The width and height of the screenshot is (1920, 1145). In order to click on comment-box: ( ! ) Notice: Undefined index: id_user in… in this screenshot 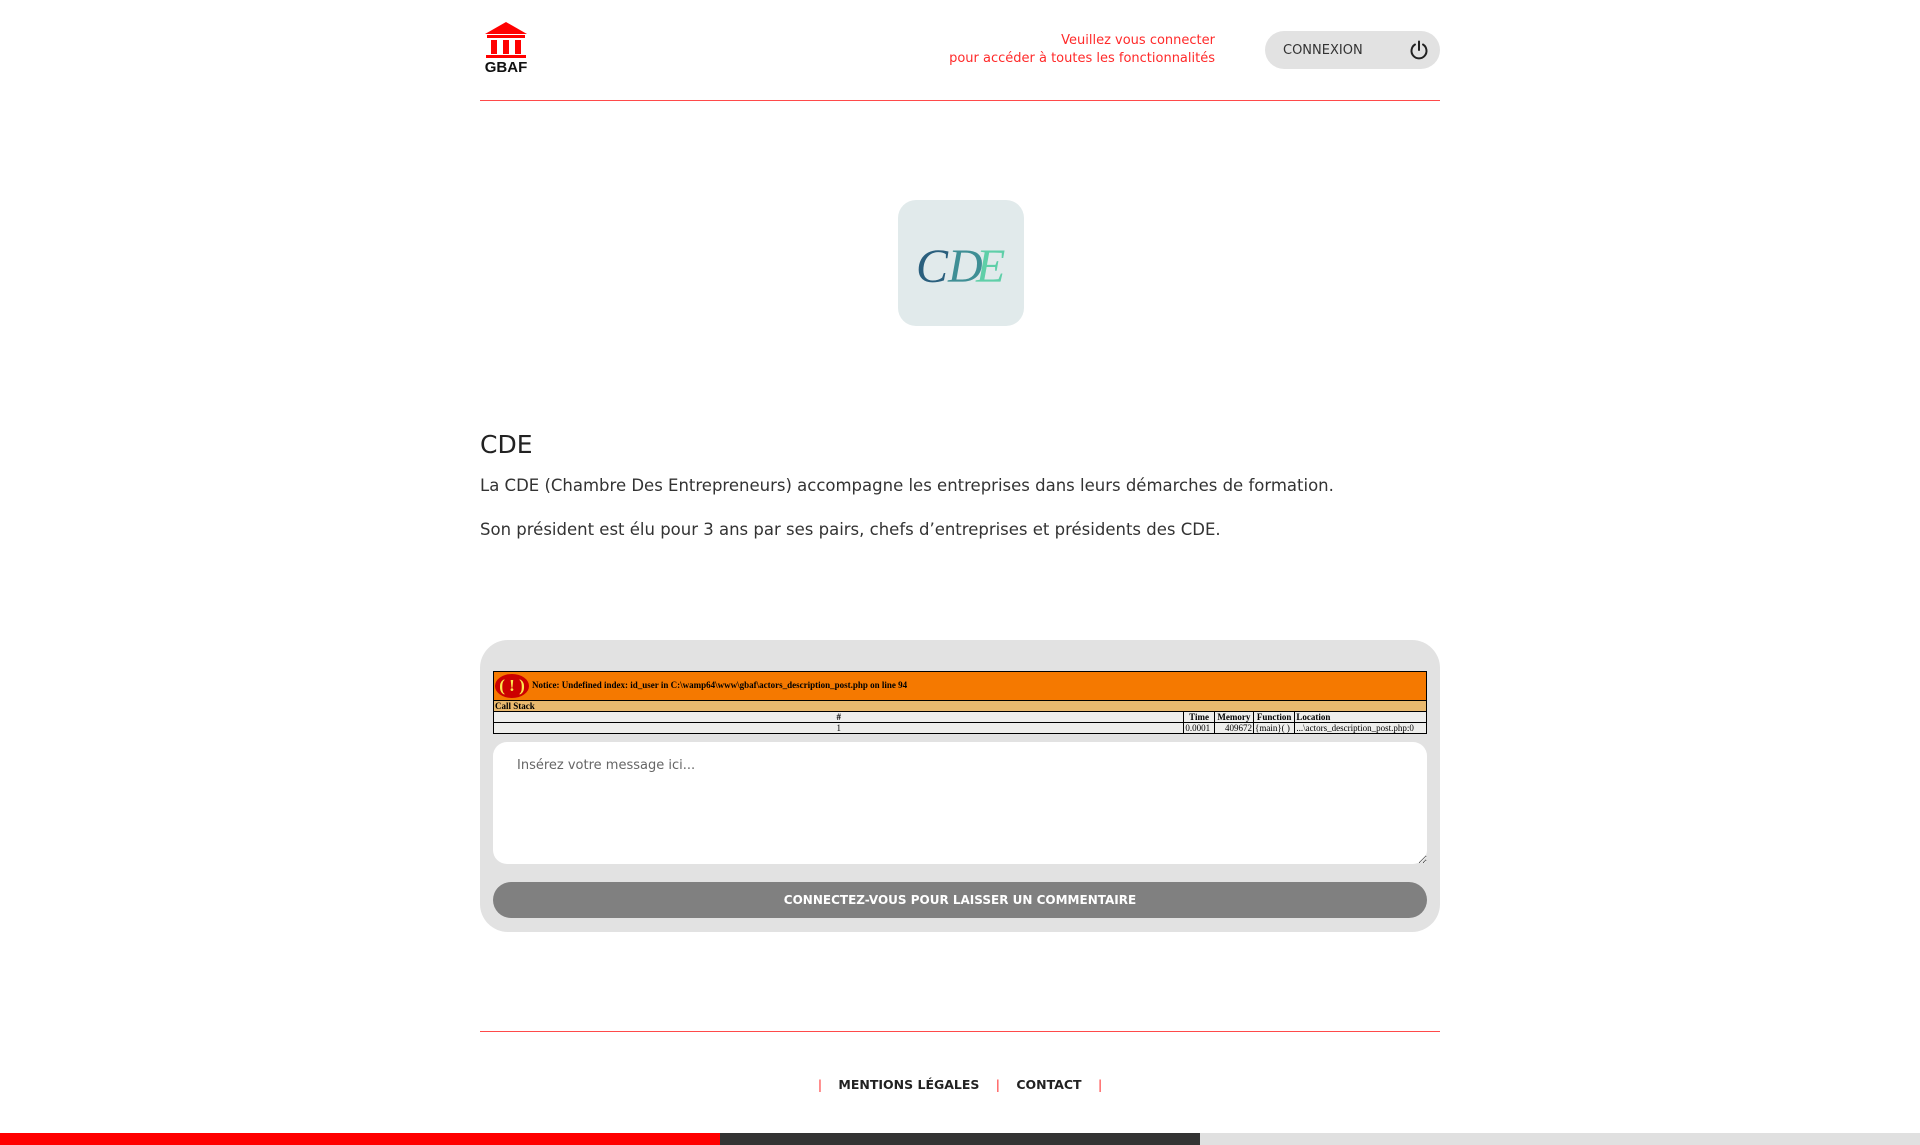, I will do `click(960, 786)`.